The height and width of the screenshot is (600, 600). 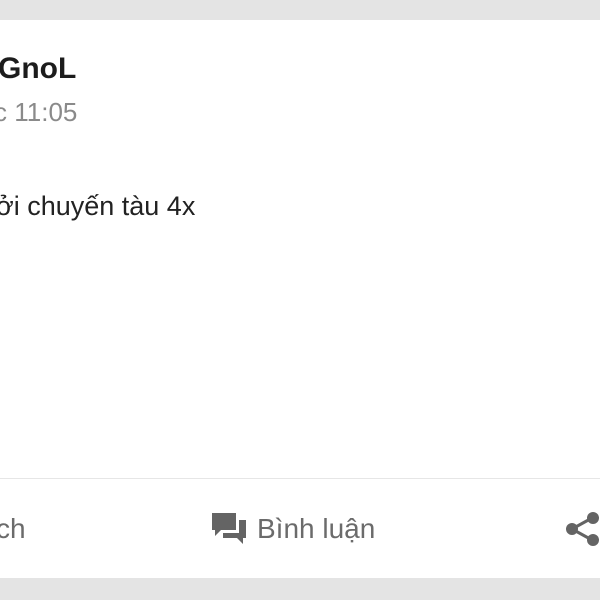 I want to click on like-button-label: ch, so click(x=13, y=528).